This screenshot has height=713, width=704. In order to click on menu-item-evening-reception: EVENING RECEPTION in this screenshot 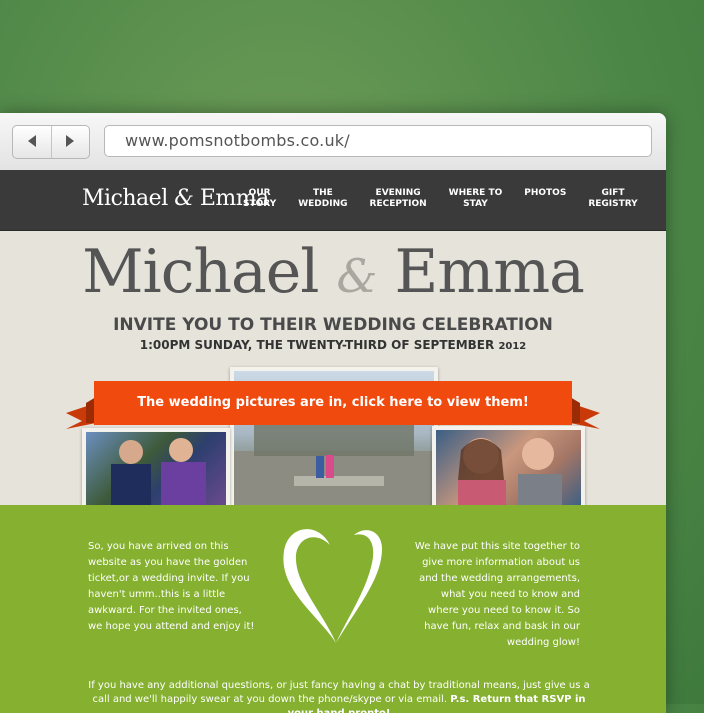, I will do `click(398, 199)`.